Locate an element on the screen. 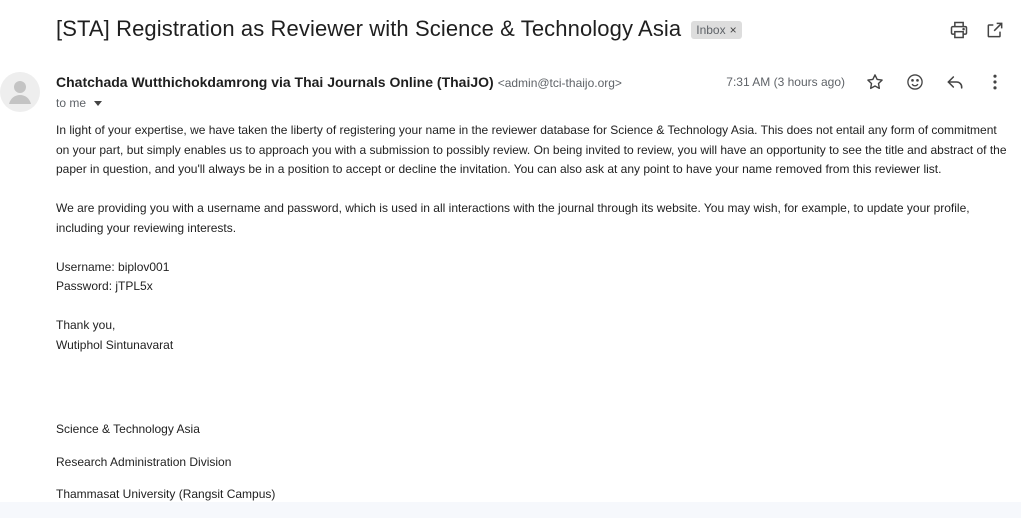 This screenshot has width=1021, height=518. signer-name: Wutiphol Sintunavarat is located at coordinates (115, 344).